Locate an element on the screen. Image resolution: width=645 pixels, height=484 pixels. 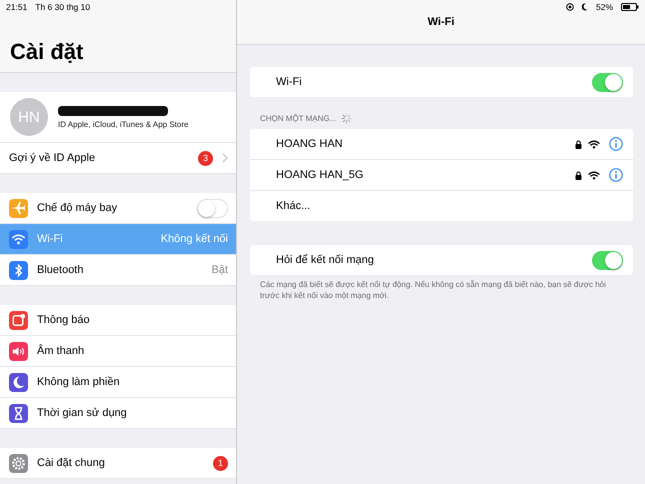
row-label: Gợi ý về ID Apple is located at coordinates (52, 158).